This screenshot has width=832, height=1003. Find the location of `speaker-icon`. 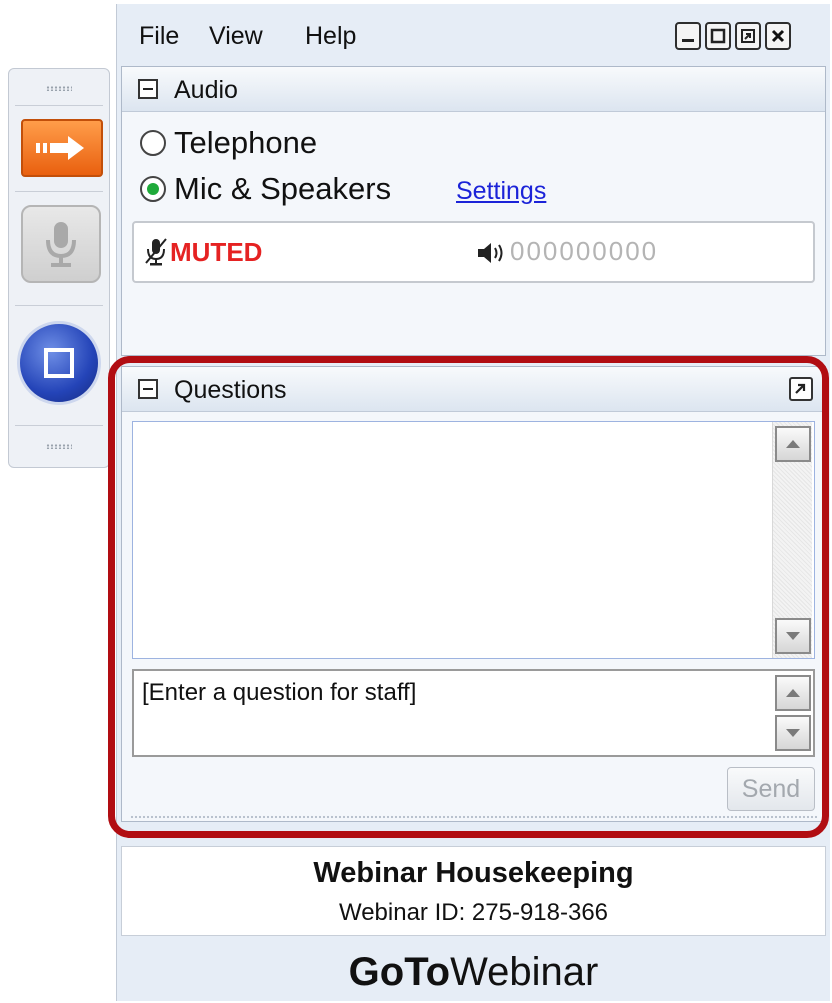

speaker-icon is located at coordinates (490, 253).